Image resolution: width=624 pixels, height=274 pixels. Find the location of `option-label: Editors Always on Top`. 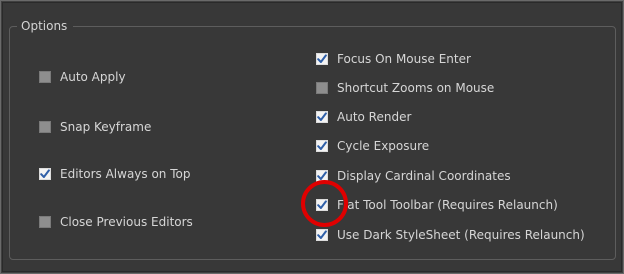

option-label: Editors Always on Top is located at coordinates (125, 174).